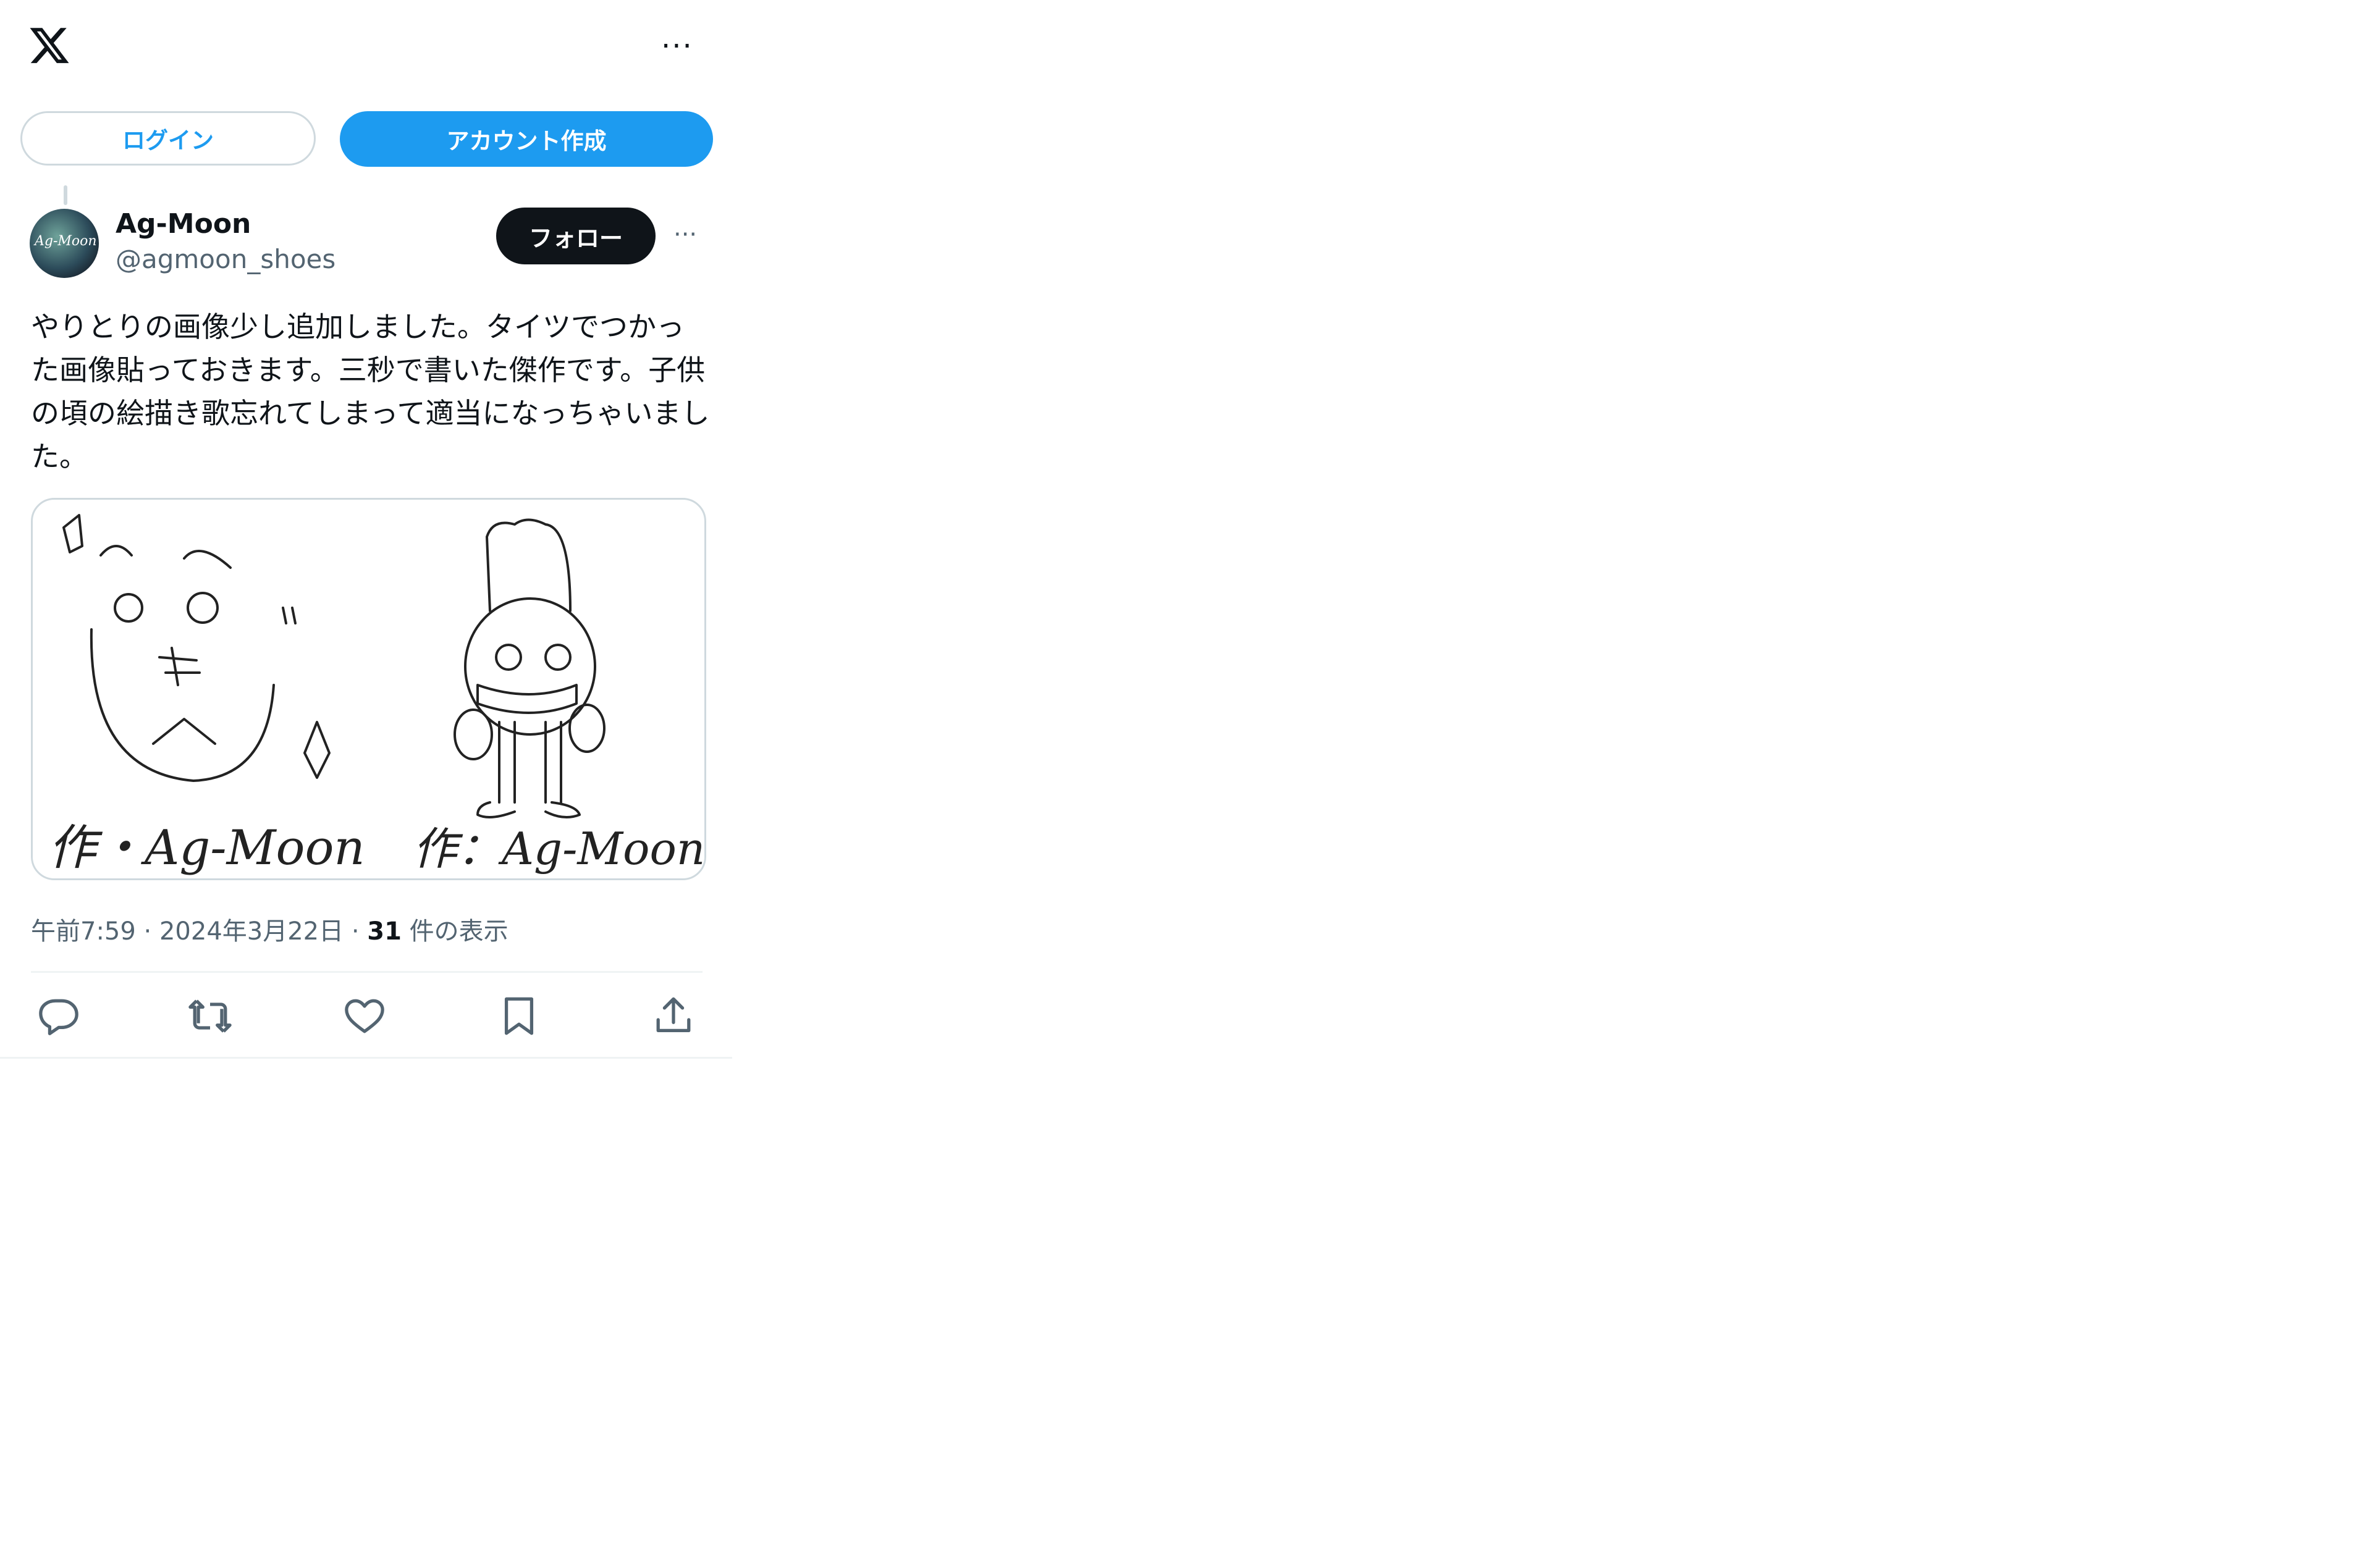 This screenshot has width=2380, height=1564. Describe the element at coordinates (207, 848) in the screenshot. I see `signature-left: 作・Ag-Moon` at that location.